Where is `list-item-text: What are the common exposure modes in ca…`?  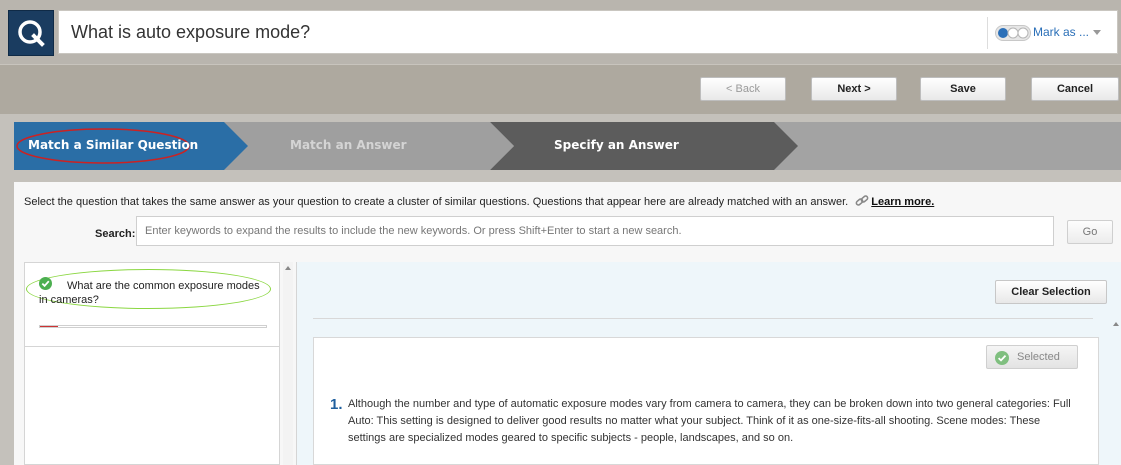
list-item-text: What are the common exposure modes in ca… is located at coordinates (149, 293).